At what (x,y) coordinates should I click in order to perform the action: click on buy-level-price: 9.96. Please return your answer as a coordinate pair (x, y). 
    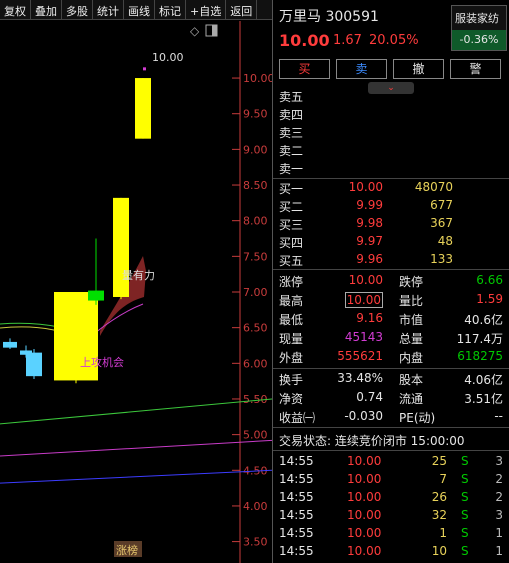
    Looking at the image, I should click on (369, 259).